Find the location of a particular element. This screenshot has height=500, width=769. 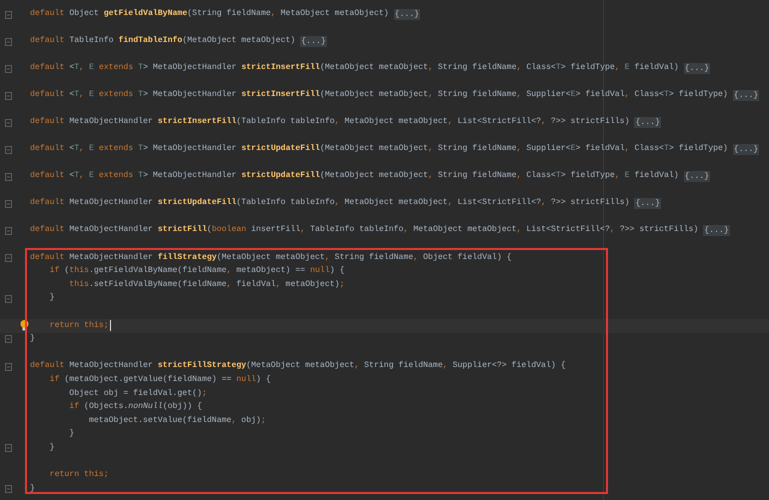

code-line: default MetaObjectHandler strictInsertFill(TableInfo tableInfo, MetaObject metaObject, List<StrictFill<?, ?>> strictFills) is located at coordinates (330, 122).